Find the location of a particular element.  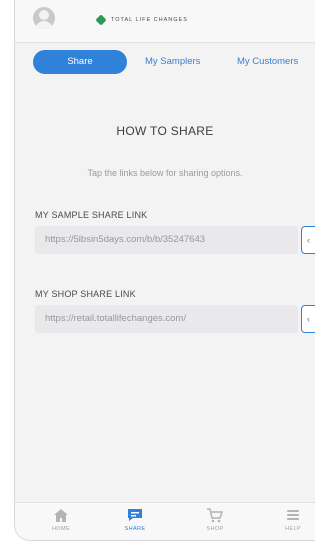

tab-share: Share is located at coordinates (80, 62).